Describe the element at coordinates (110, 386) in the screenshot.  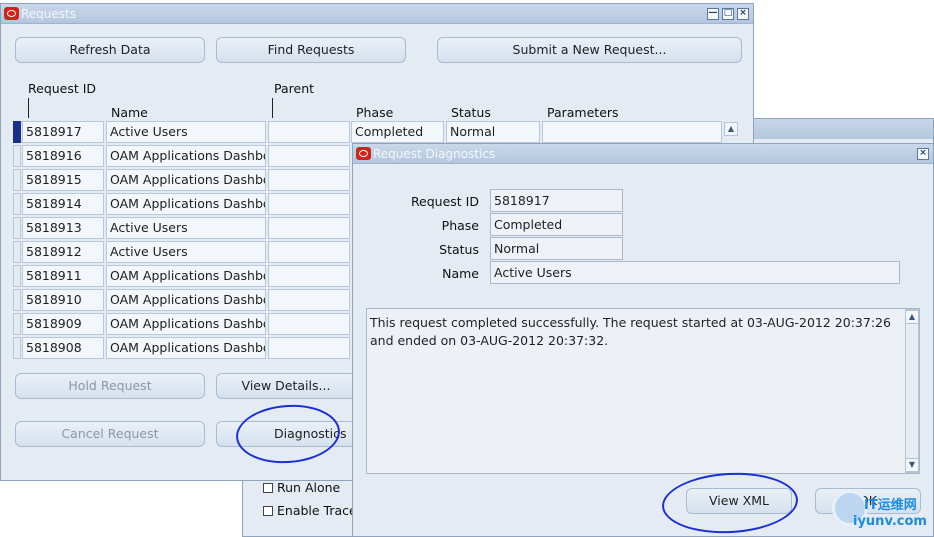
I see `hold-request-button: Hold Request` at that location.